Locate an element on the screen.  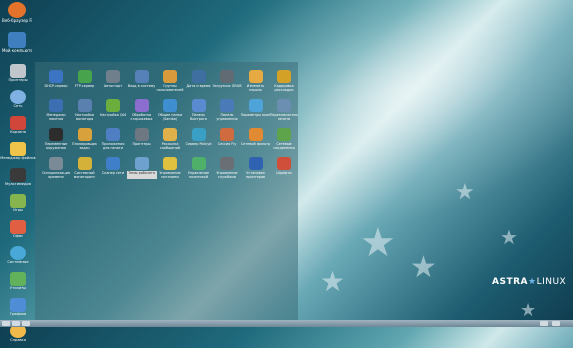
applet-label: Переключатель печати is located at coordinates (284, 117).